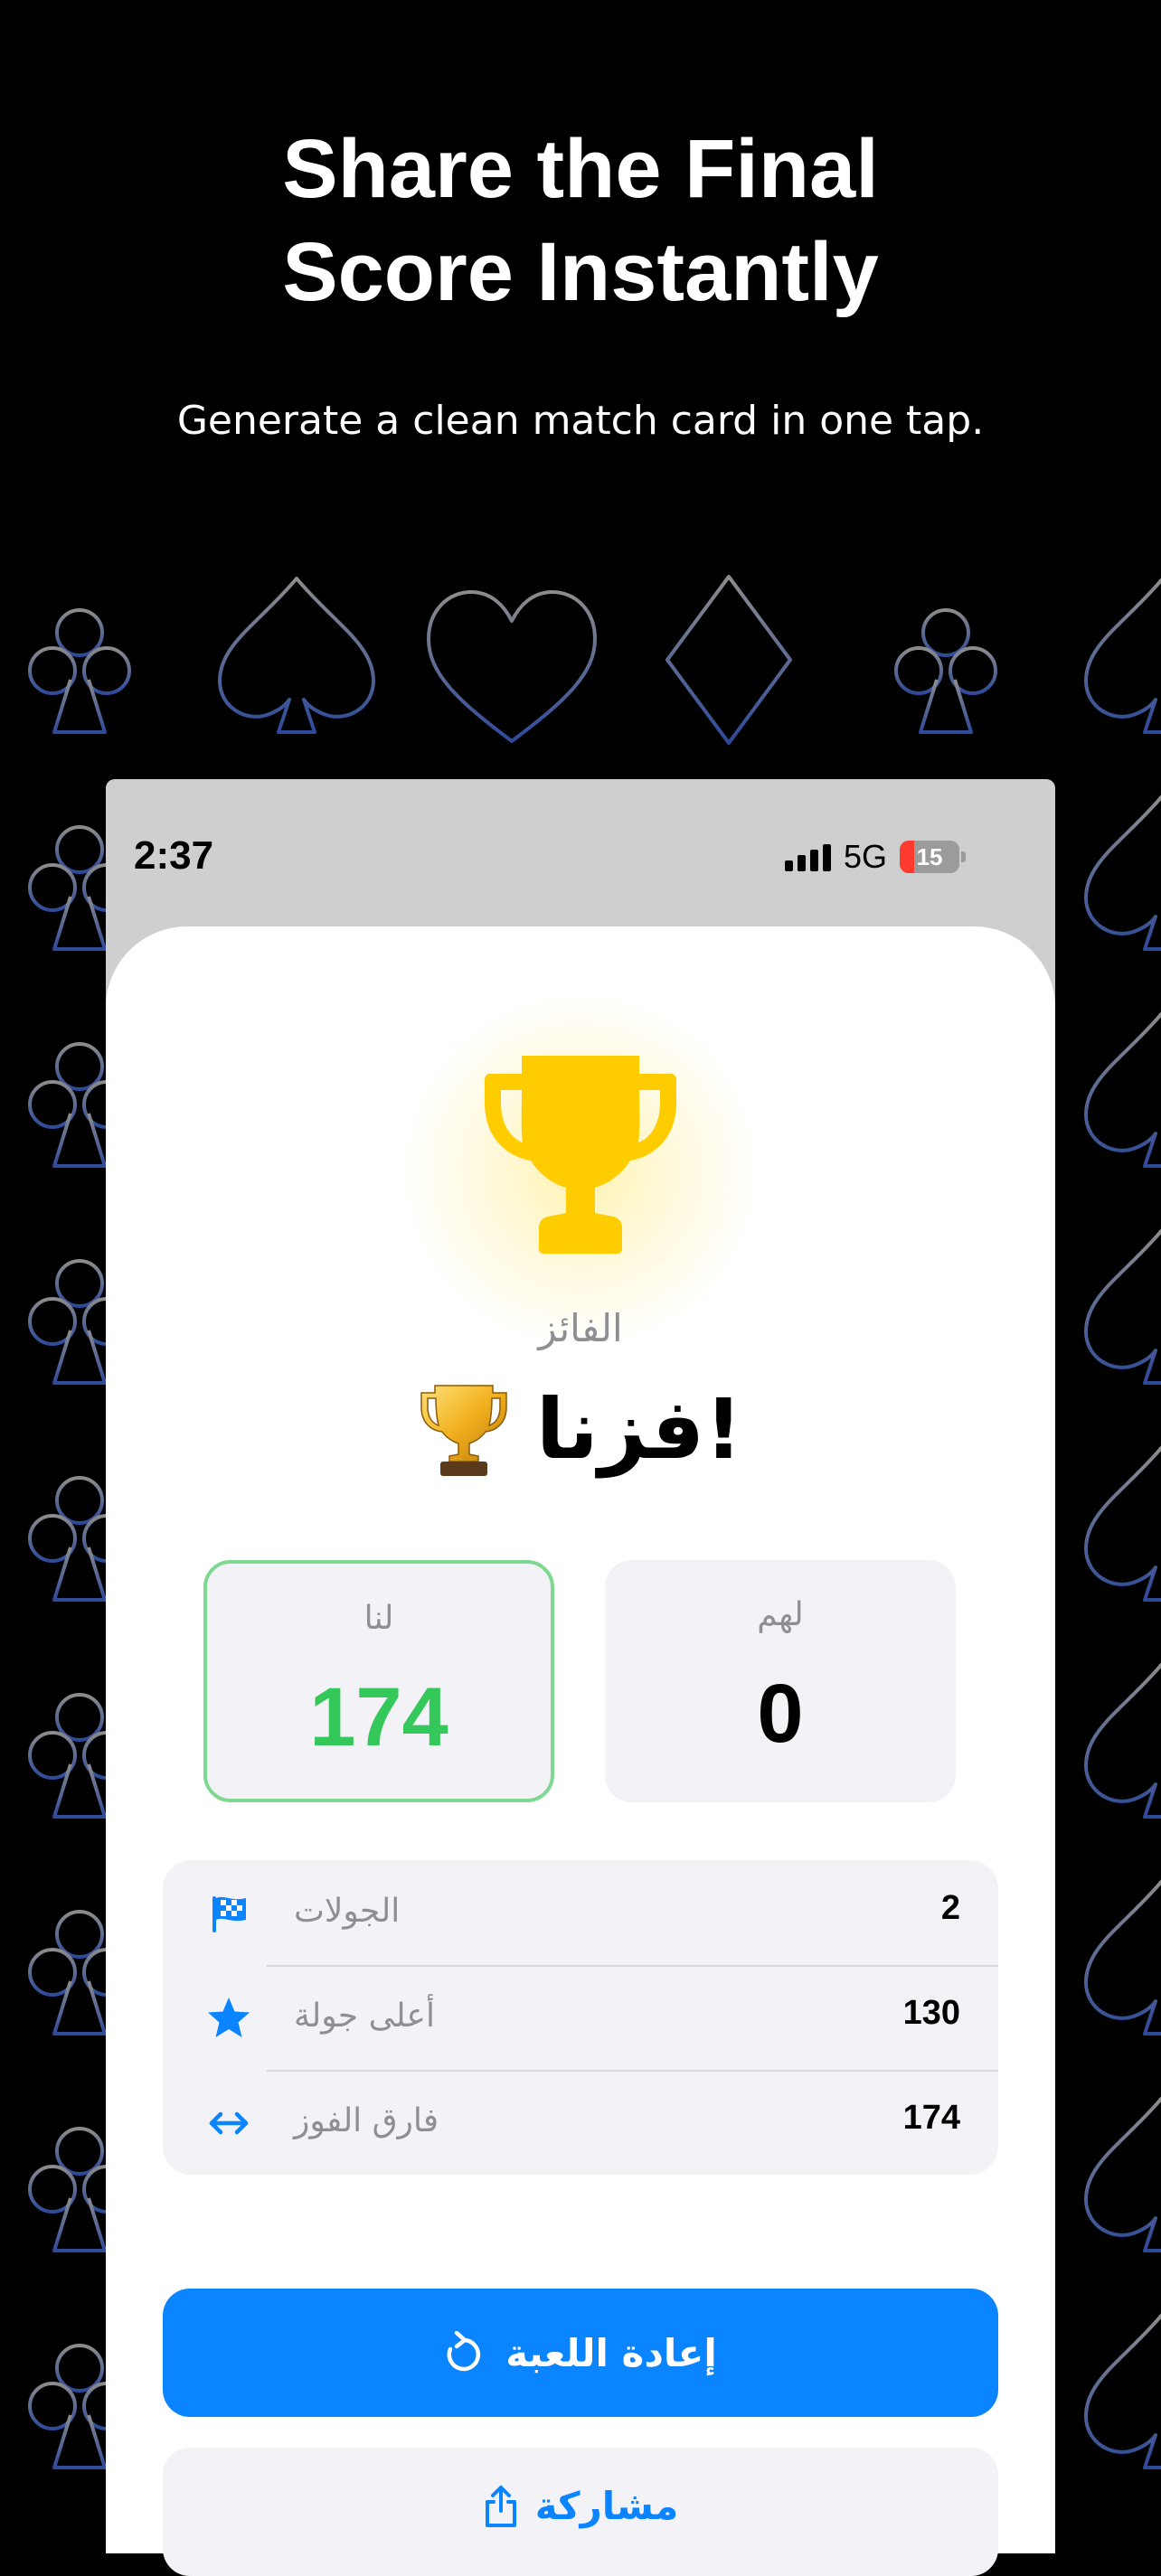 Image resolution: width=1161 pixels, height=2576 pixels. Describe the element at coordinates (931, 2013) in the screenshot. I see `stat-value: 130` at that location.